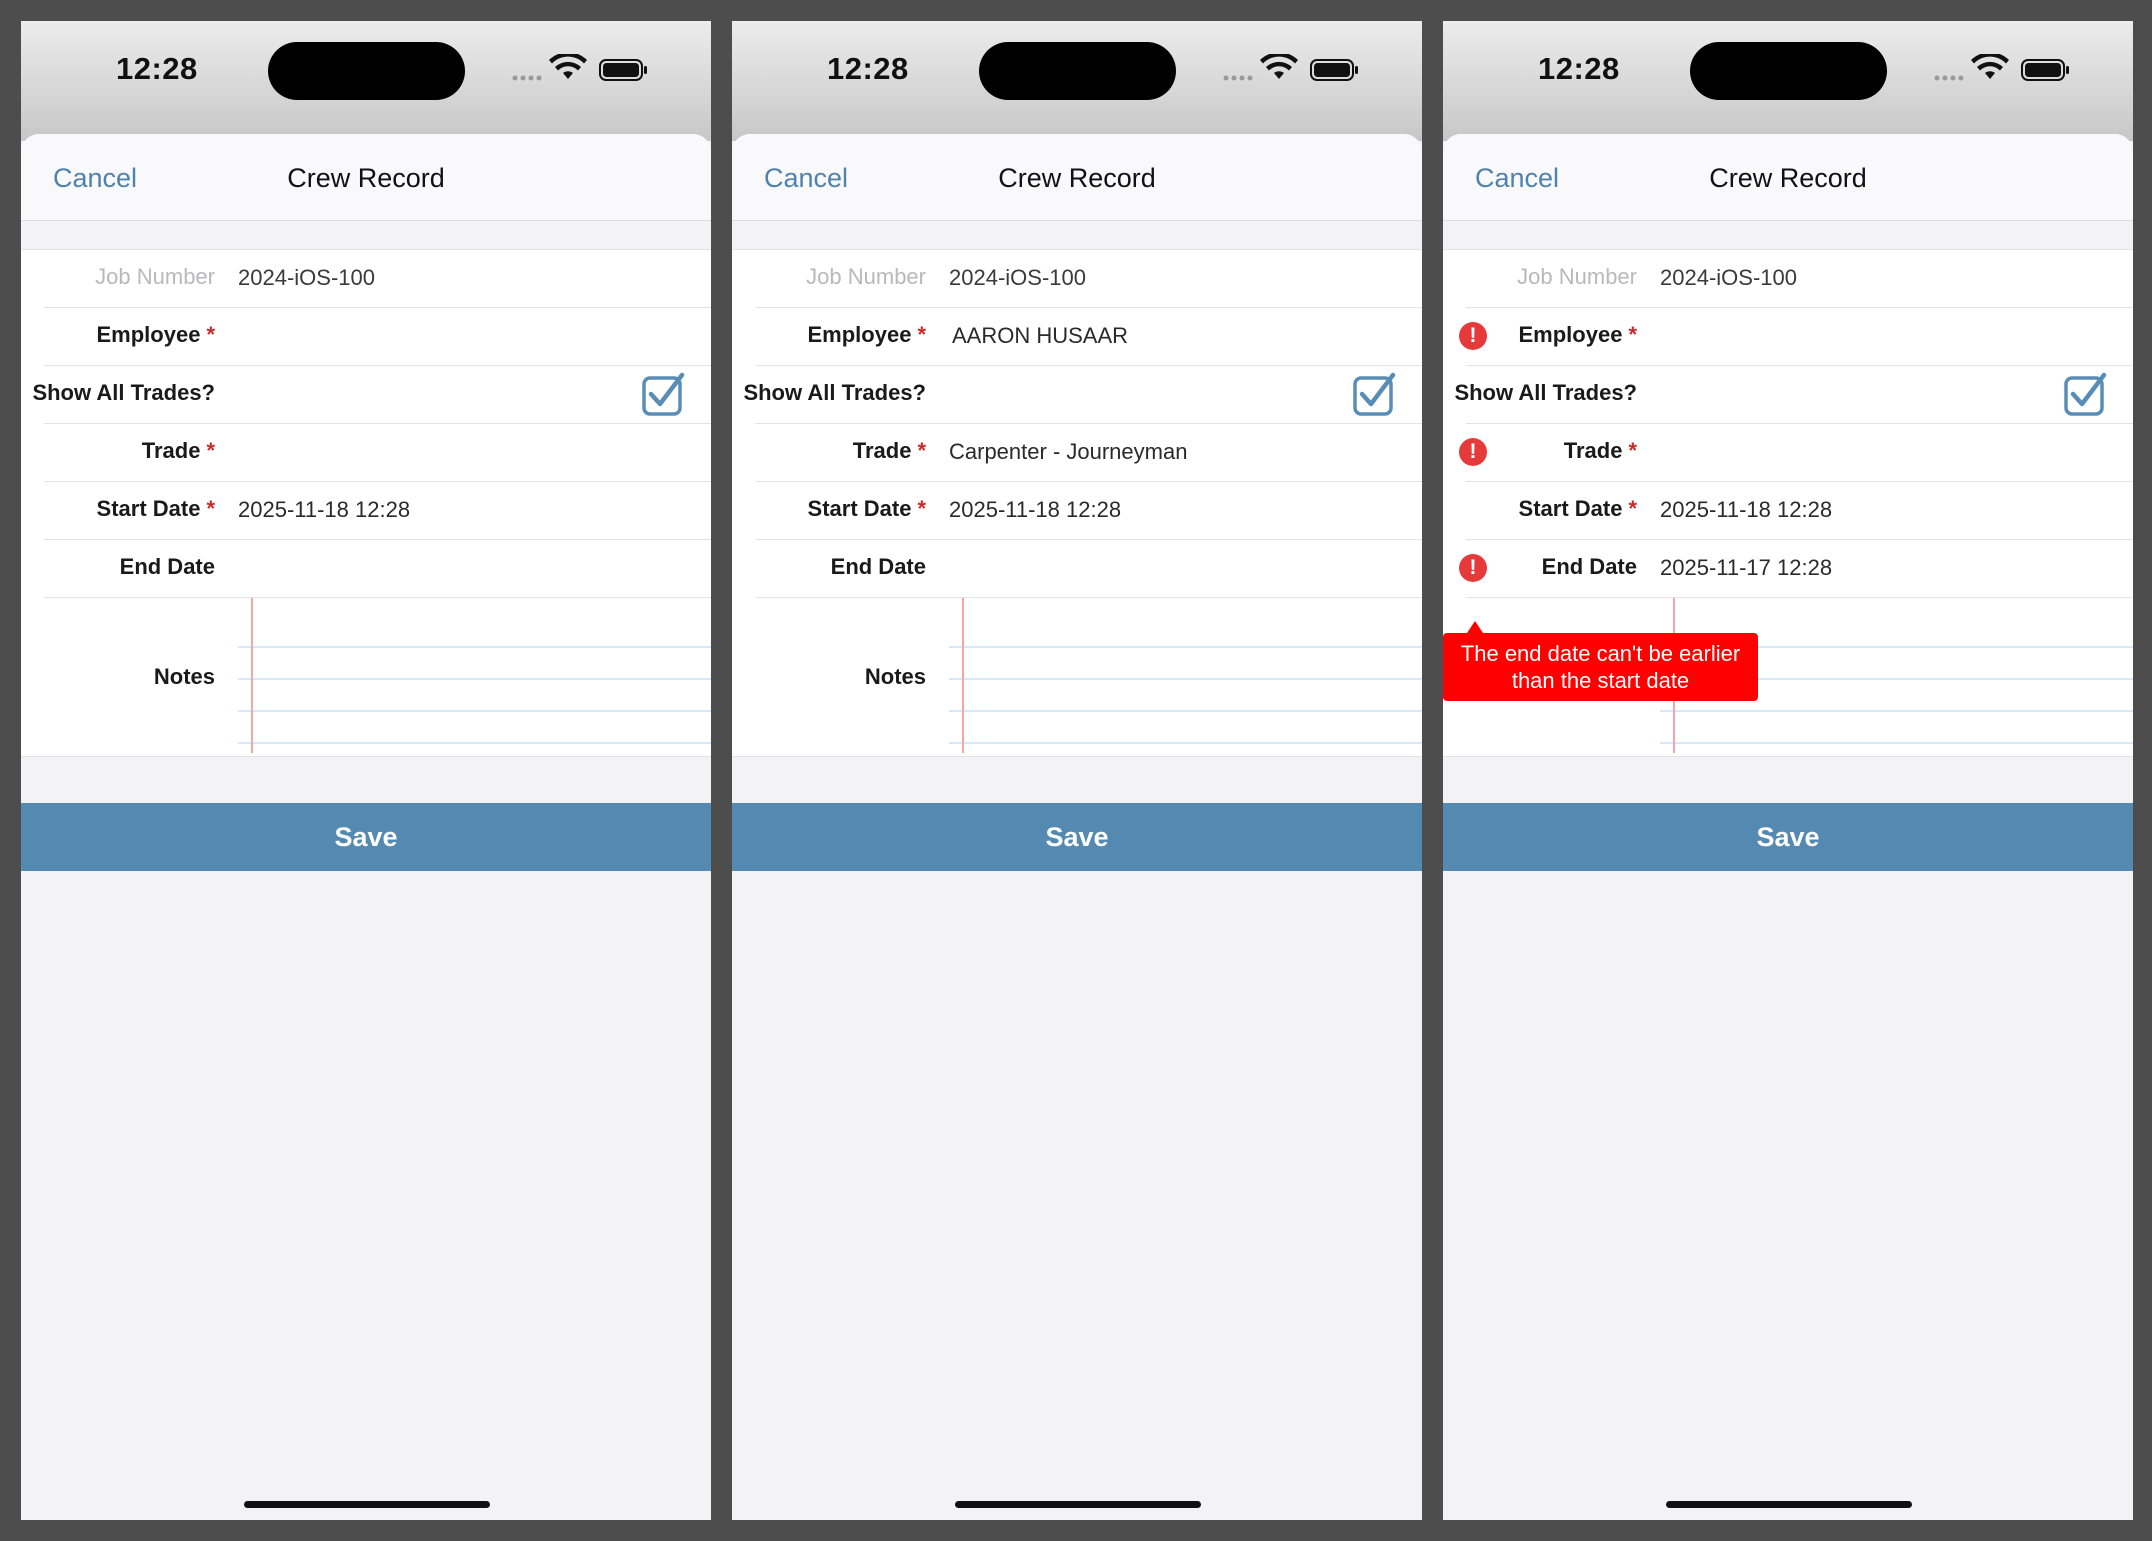 Image resolution: width=2152 pixels, height=1541 pixels. I want to click on employee-field: AARON HUSAAR, so click(1040, 336).